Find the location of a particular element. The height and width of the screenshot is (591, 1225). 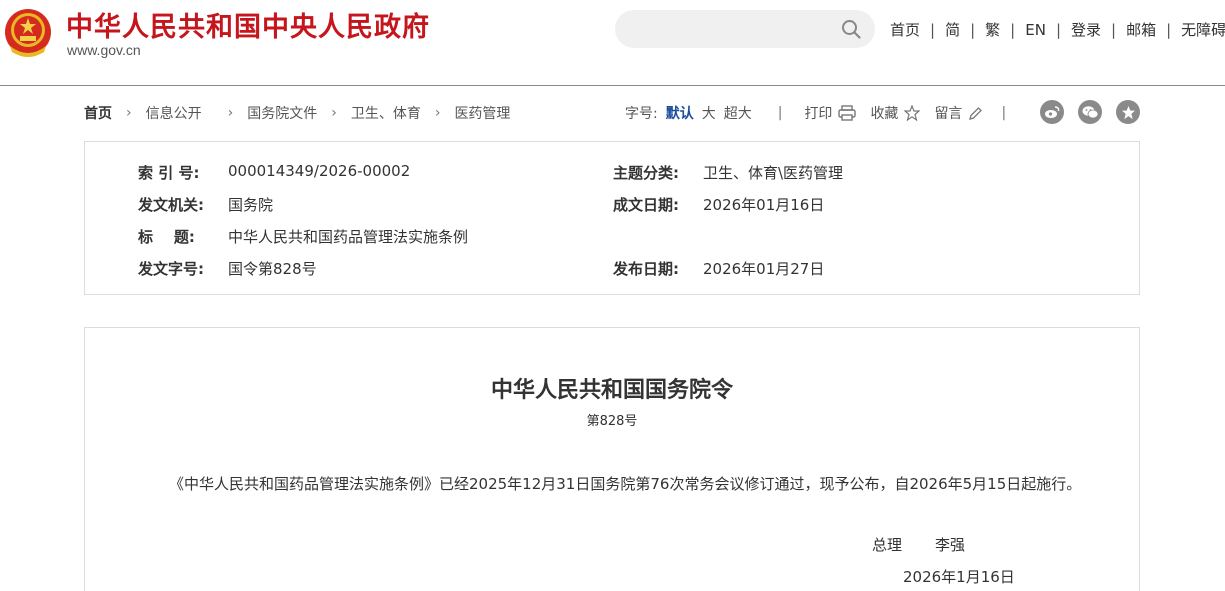

comment-label: 留言 is located at coordinates (948, 114).